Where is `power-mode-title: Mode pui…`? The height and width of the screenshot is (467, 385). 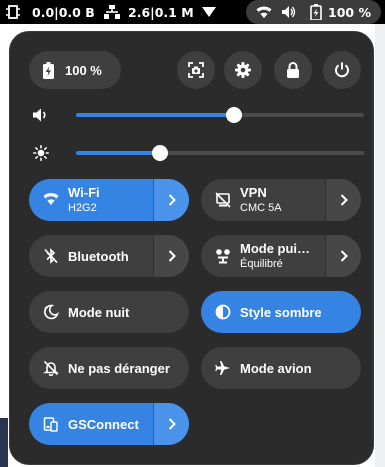 power-mode-title: Mode pui… is located at coordinates (275, 248).